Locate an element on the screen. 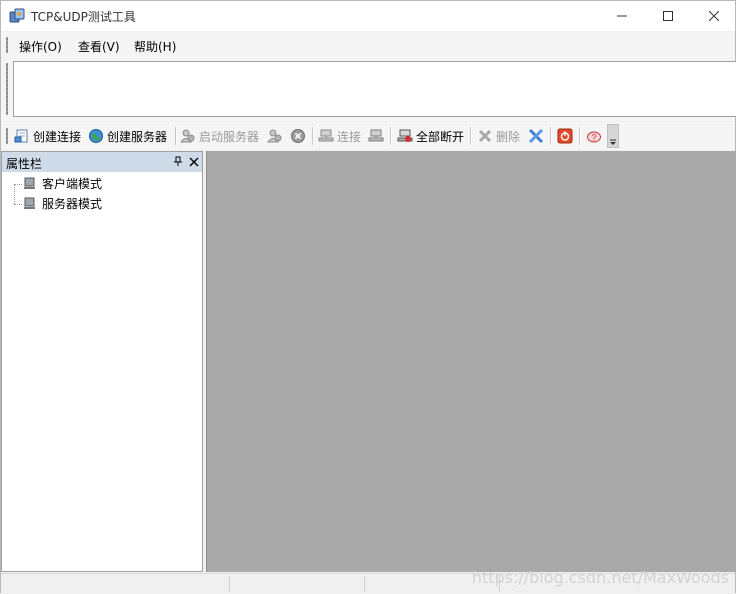 This screenshot has height=594, width=736. connect-label: 连接 is located at coordinates (349, 136).